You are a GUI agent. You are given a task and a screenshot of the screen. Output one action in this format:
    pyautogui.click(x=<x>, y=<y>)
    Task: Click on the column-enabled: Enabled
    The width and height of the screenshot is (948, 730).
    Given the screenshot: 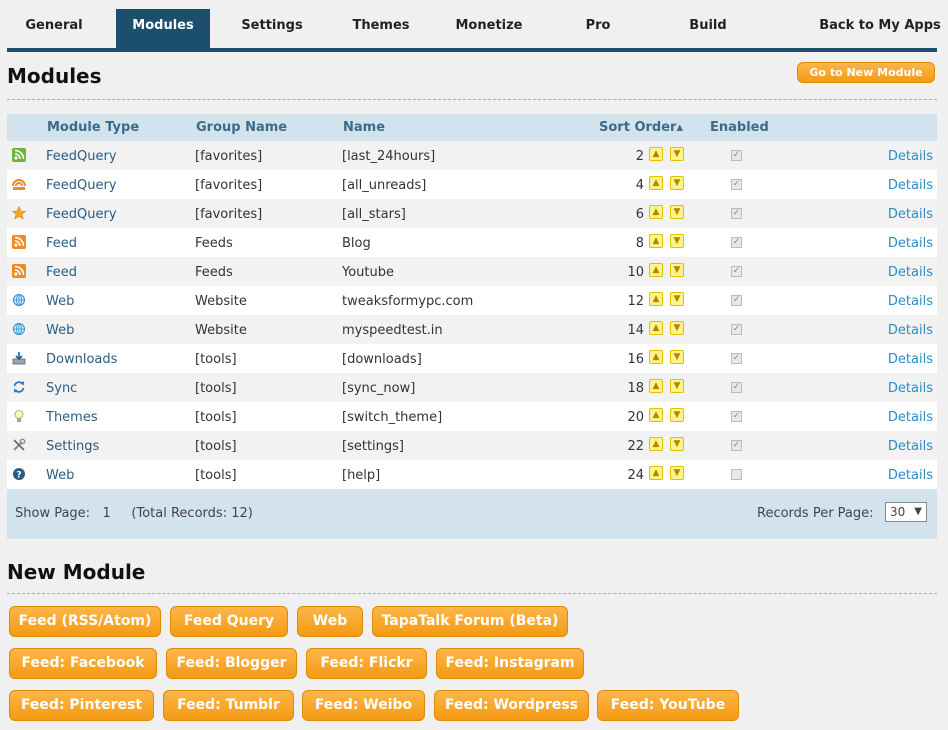 What is the action you would take?
    pyautogui.click(x=739, y=127)
    